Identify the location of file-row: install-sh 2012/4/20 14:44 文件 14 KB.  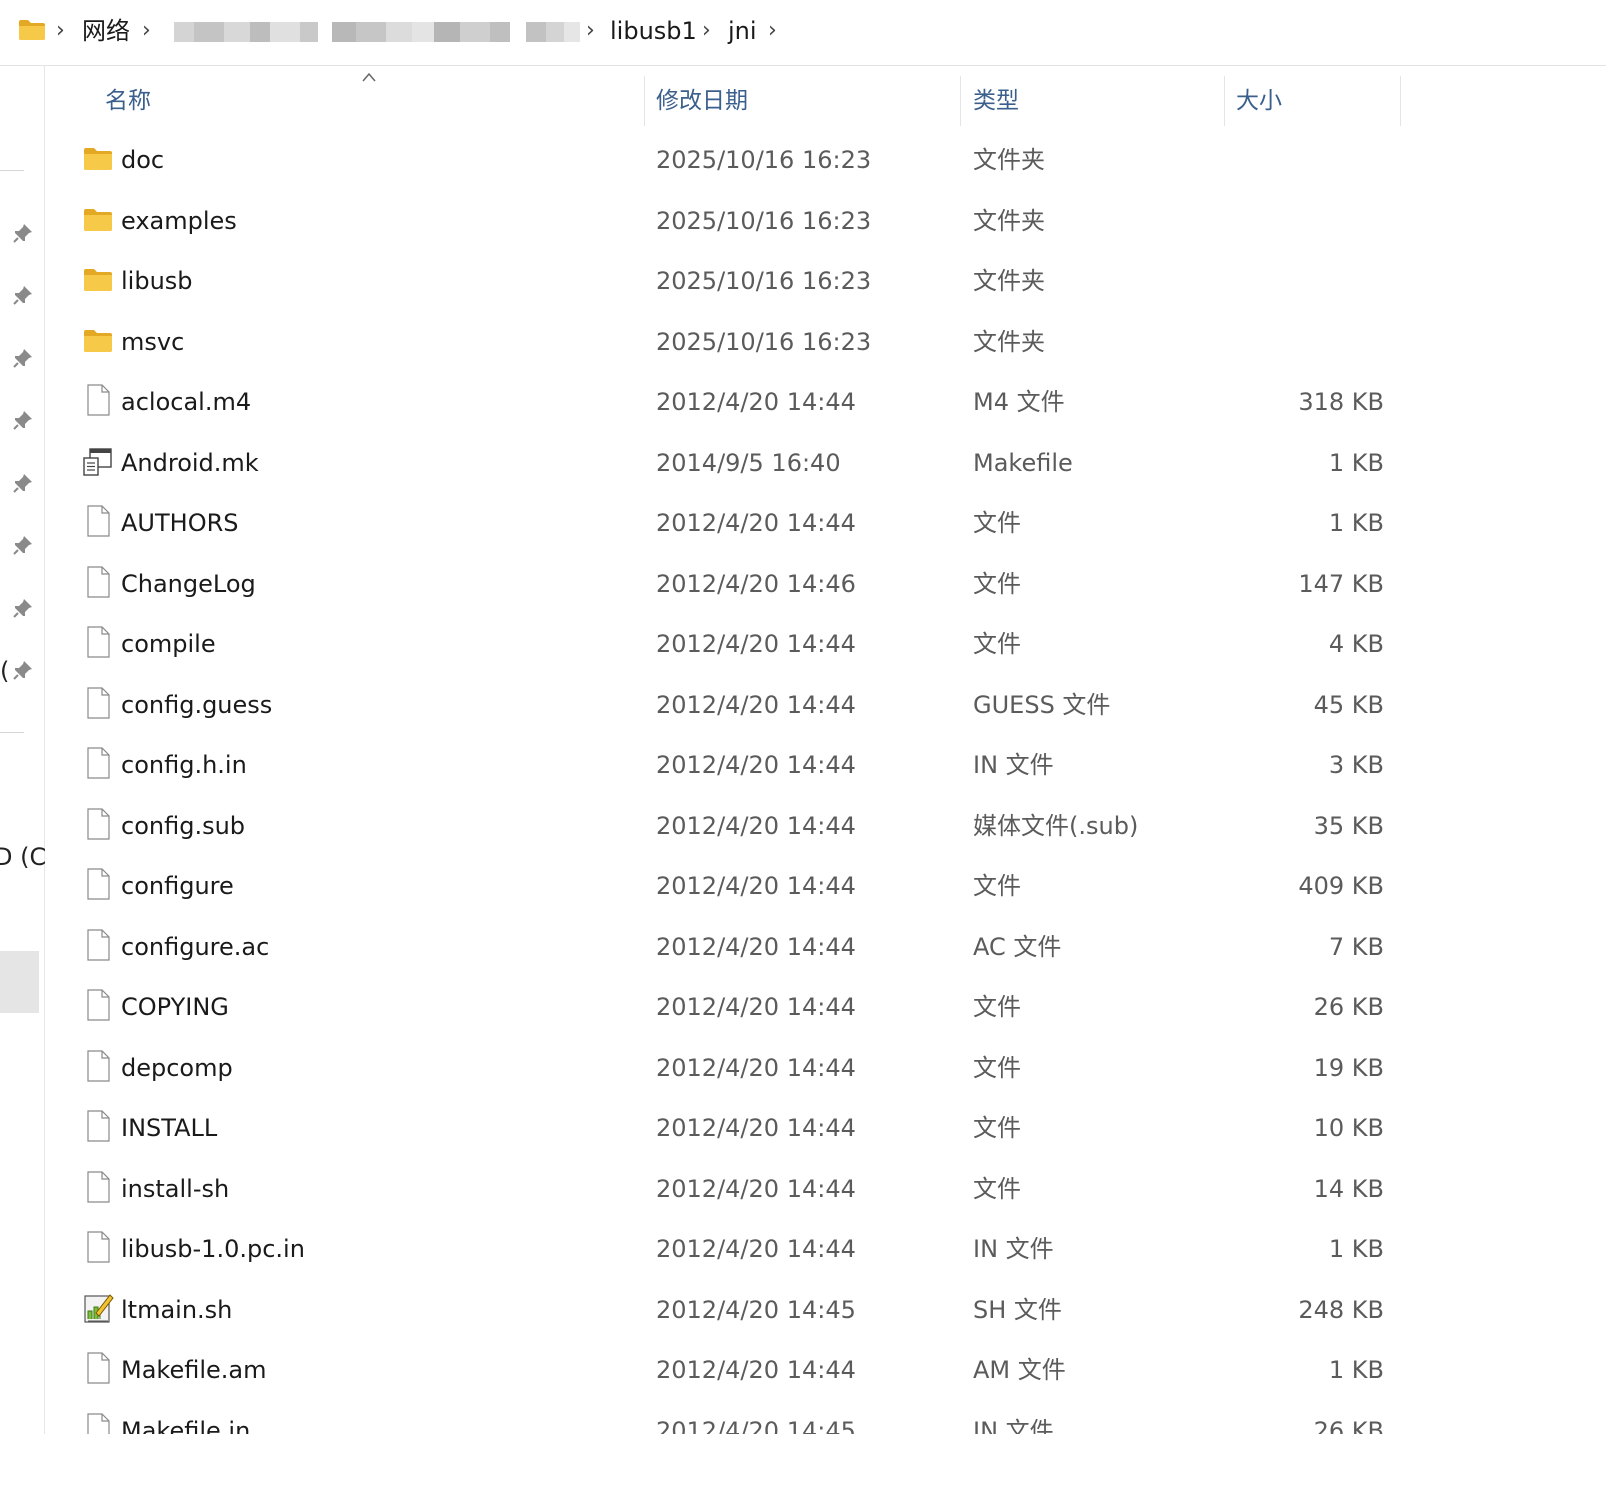
(725, 1189).